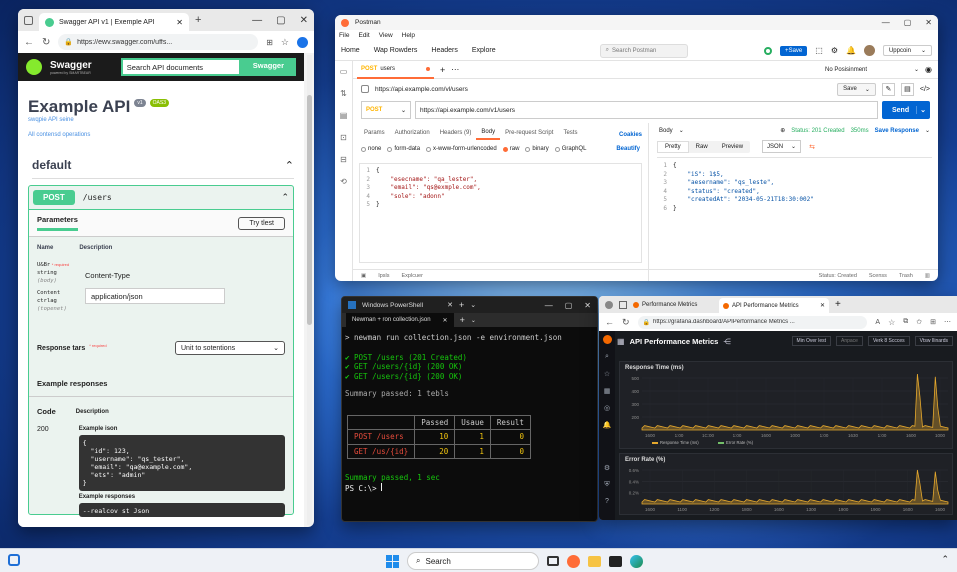  What do you see at coordinates (230, 348) in the screenshot?
I see `response-content-select: Unit to sotentions ⌄` at bounding box center [230, 348].